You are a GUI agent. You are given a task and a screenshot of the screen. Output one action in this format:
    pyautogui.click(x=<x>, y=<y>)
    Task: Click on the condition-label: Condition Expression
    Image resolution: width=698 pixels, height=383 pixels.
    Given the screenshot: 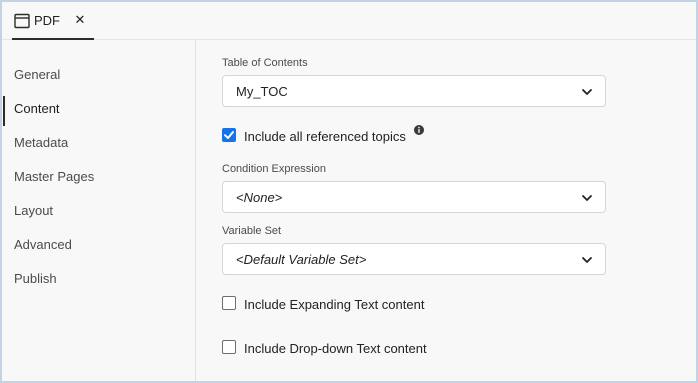 What is the action you would take?
    pyautogui.click(x=274, y=169)
    